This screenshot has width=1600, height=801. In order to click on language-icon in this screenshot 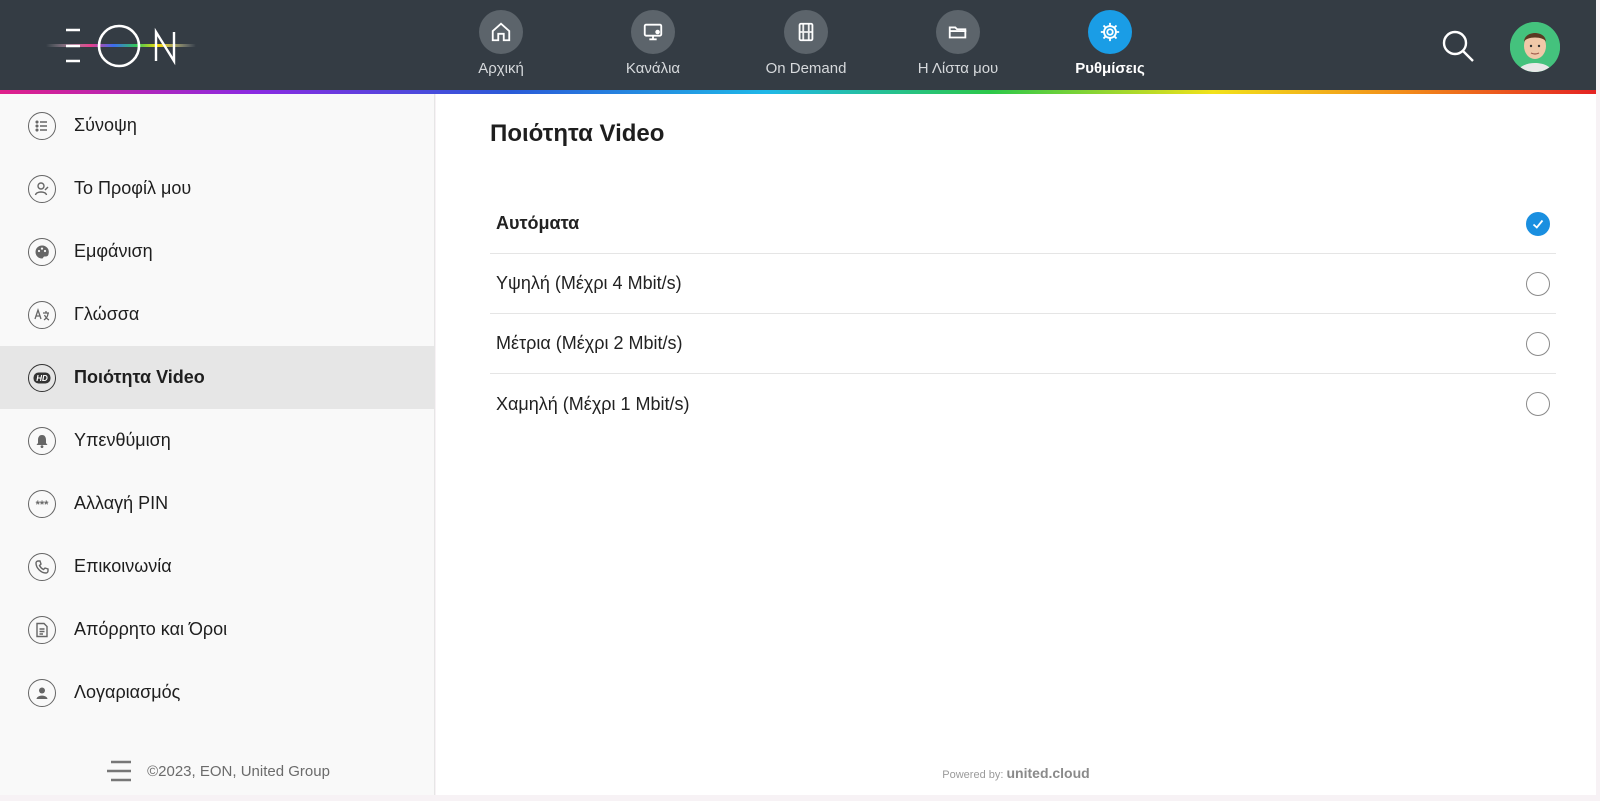, I will do `click(42, 314)`.